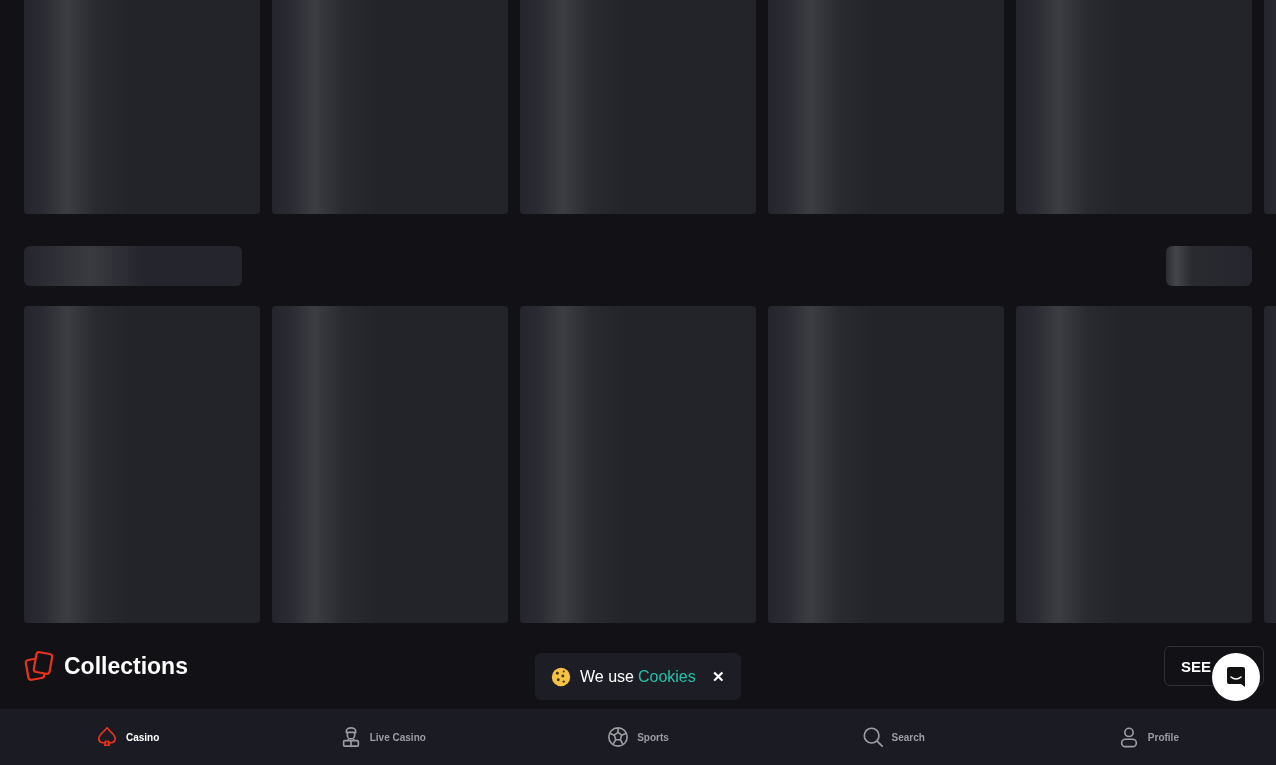 This screenshot has width=1276, height=765. Describe the element at coordinates (106, 737) in the screenshot. I see `spade-icon` at that location.